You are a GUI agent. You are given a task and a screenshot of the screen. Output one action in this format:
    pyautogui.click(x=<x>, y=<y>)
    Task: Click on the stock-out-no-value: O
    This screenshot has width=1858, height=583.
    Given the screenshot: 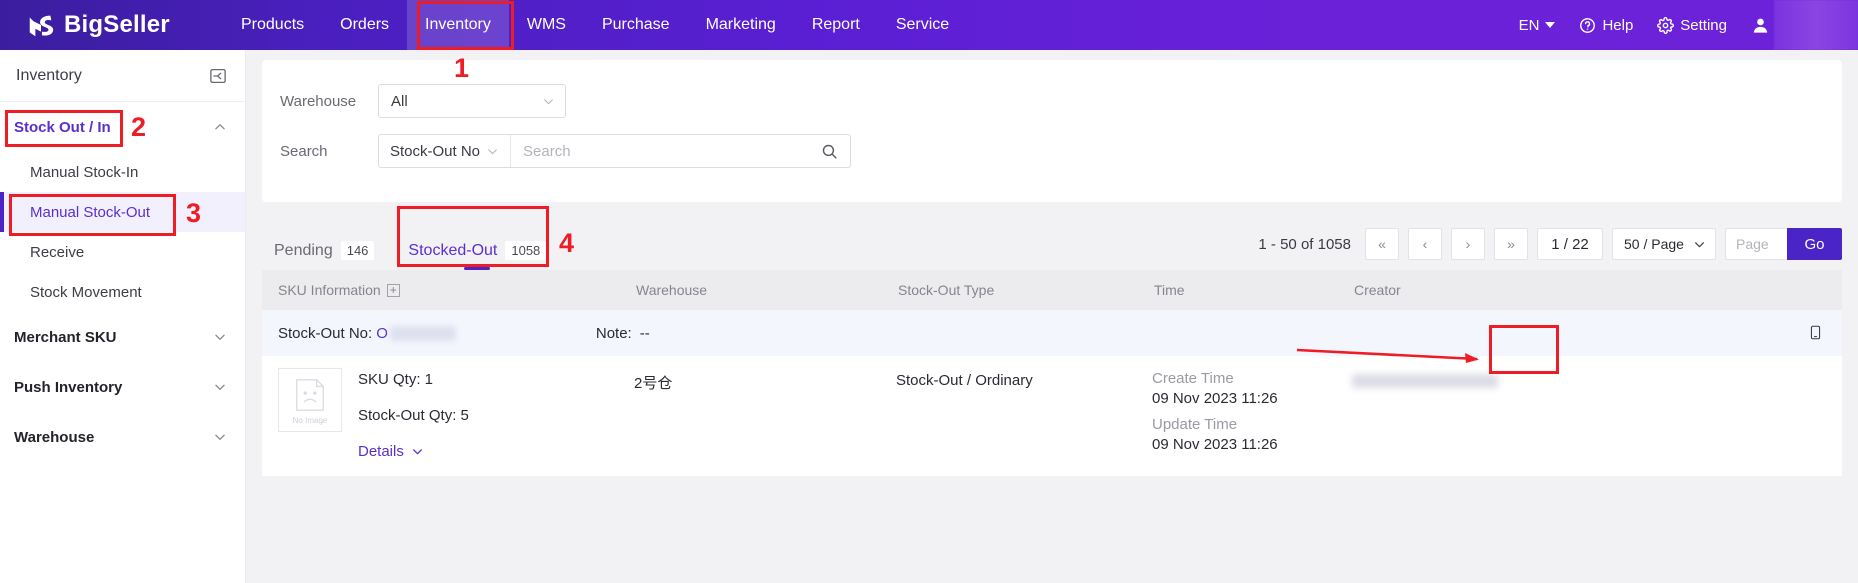 What is the action you would take?
    pyautogui.click(x=382, y=333)
    